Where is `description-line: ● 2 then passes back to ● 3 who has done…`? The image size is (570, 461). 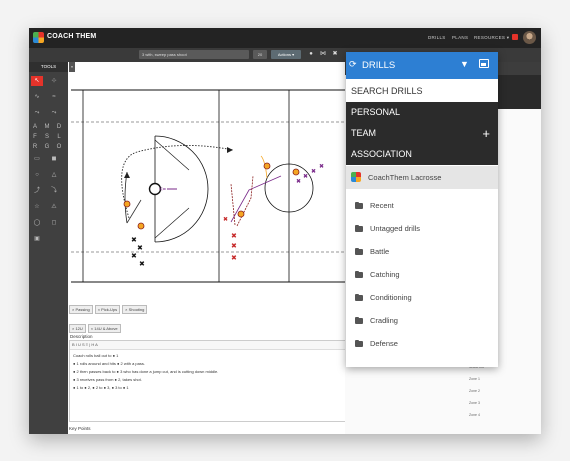 description-line: ● 2 then passes back to ● 3 who has done… is located at coordinates (146, 371).